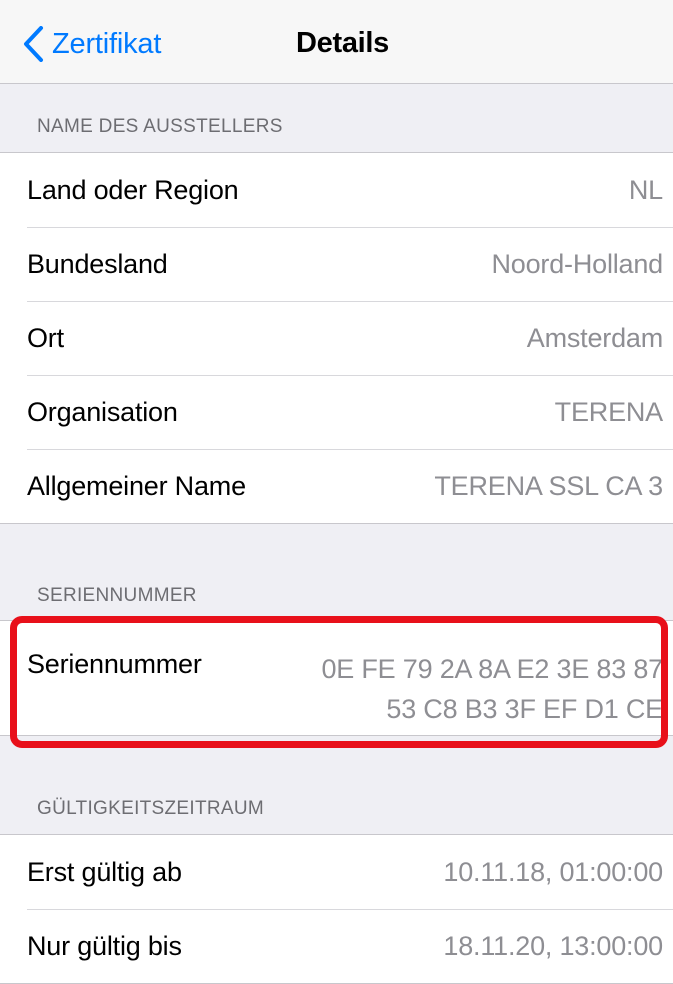 The image size is (673, 984). What do you see at coordinates (336, 264) in the screenshot?
I see `row-state: Bundesland Noord-Holland` at bounding box center [336, 264].